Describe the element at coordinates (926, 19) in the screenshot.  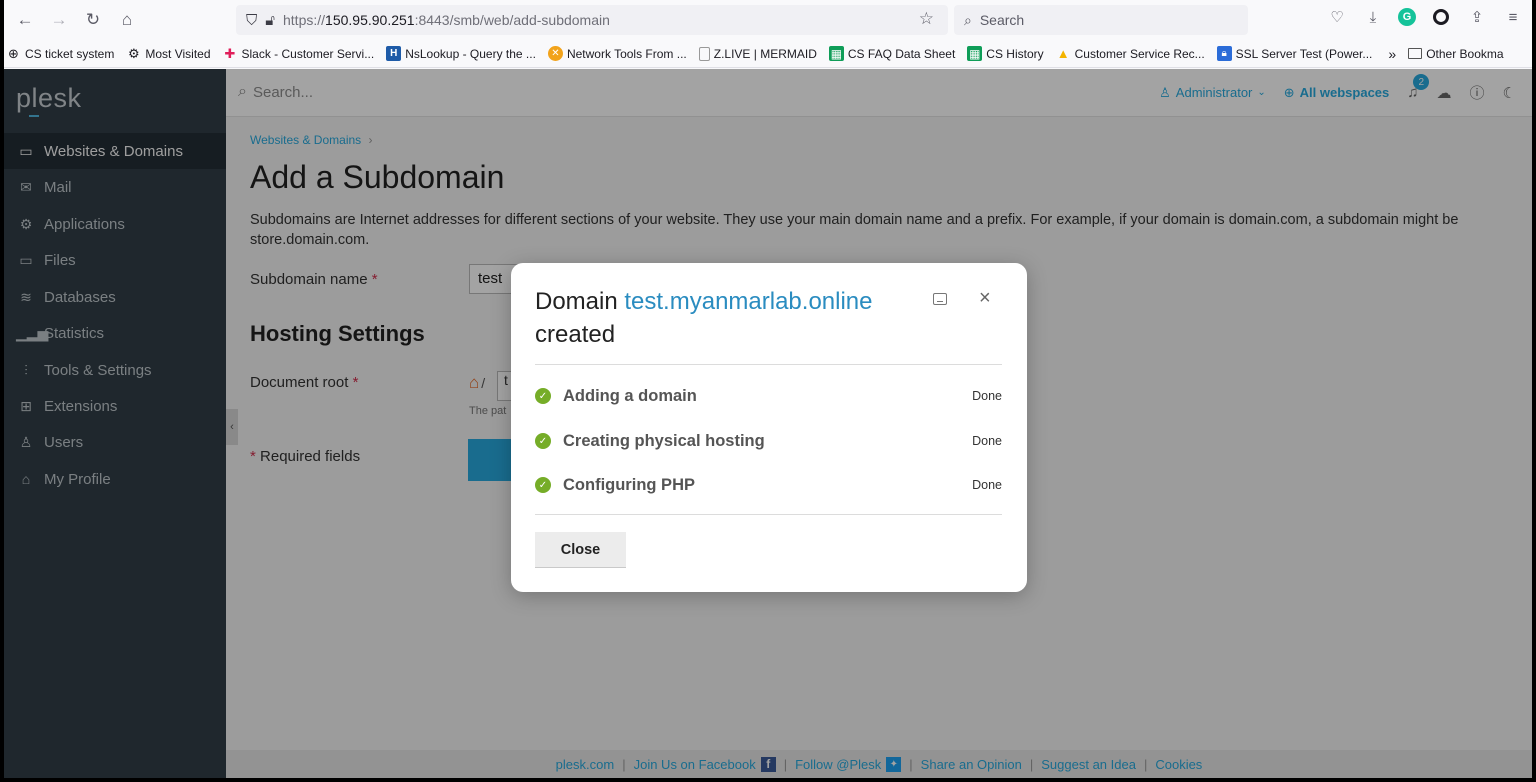
I see `bookmark-star-icon: ☆` at that location.